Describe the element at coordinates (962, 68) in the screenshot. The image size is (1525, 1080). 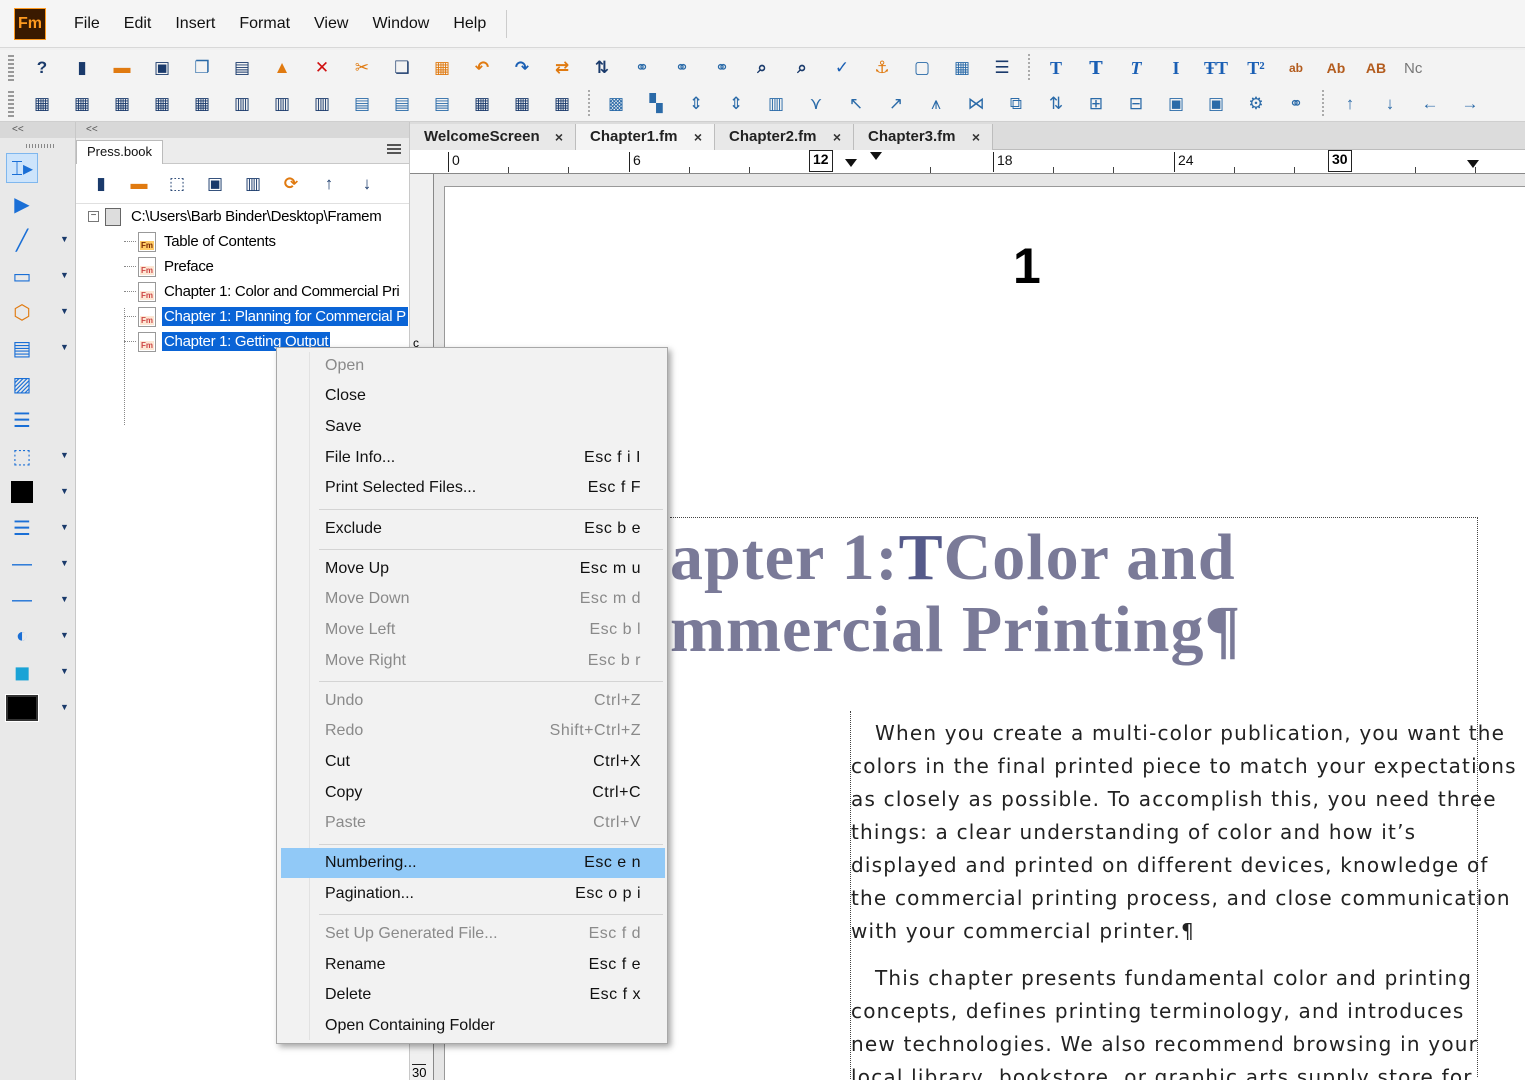
I see `table-icon: ▦` at that location.